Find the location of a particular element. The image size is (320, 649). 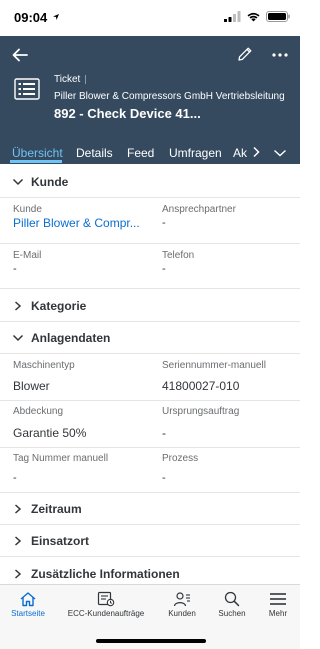

nav-label: ECC-Kundenaufträge is located at coordinates (106, 613).